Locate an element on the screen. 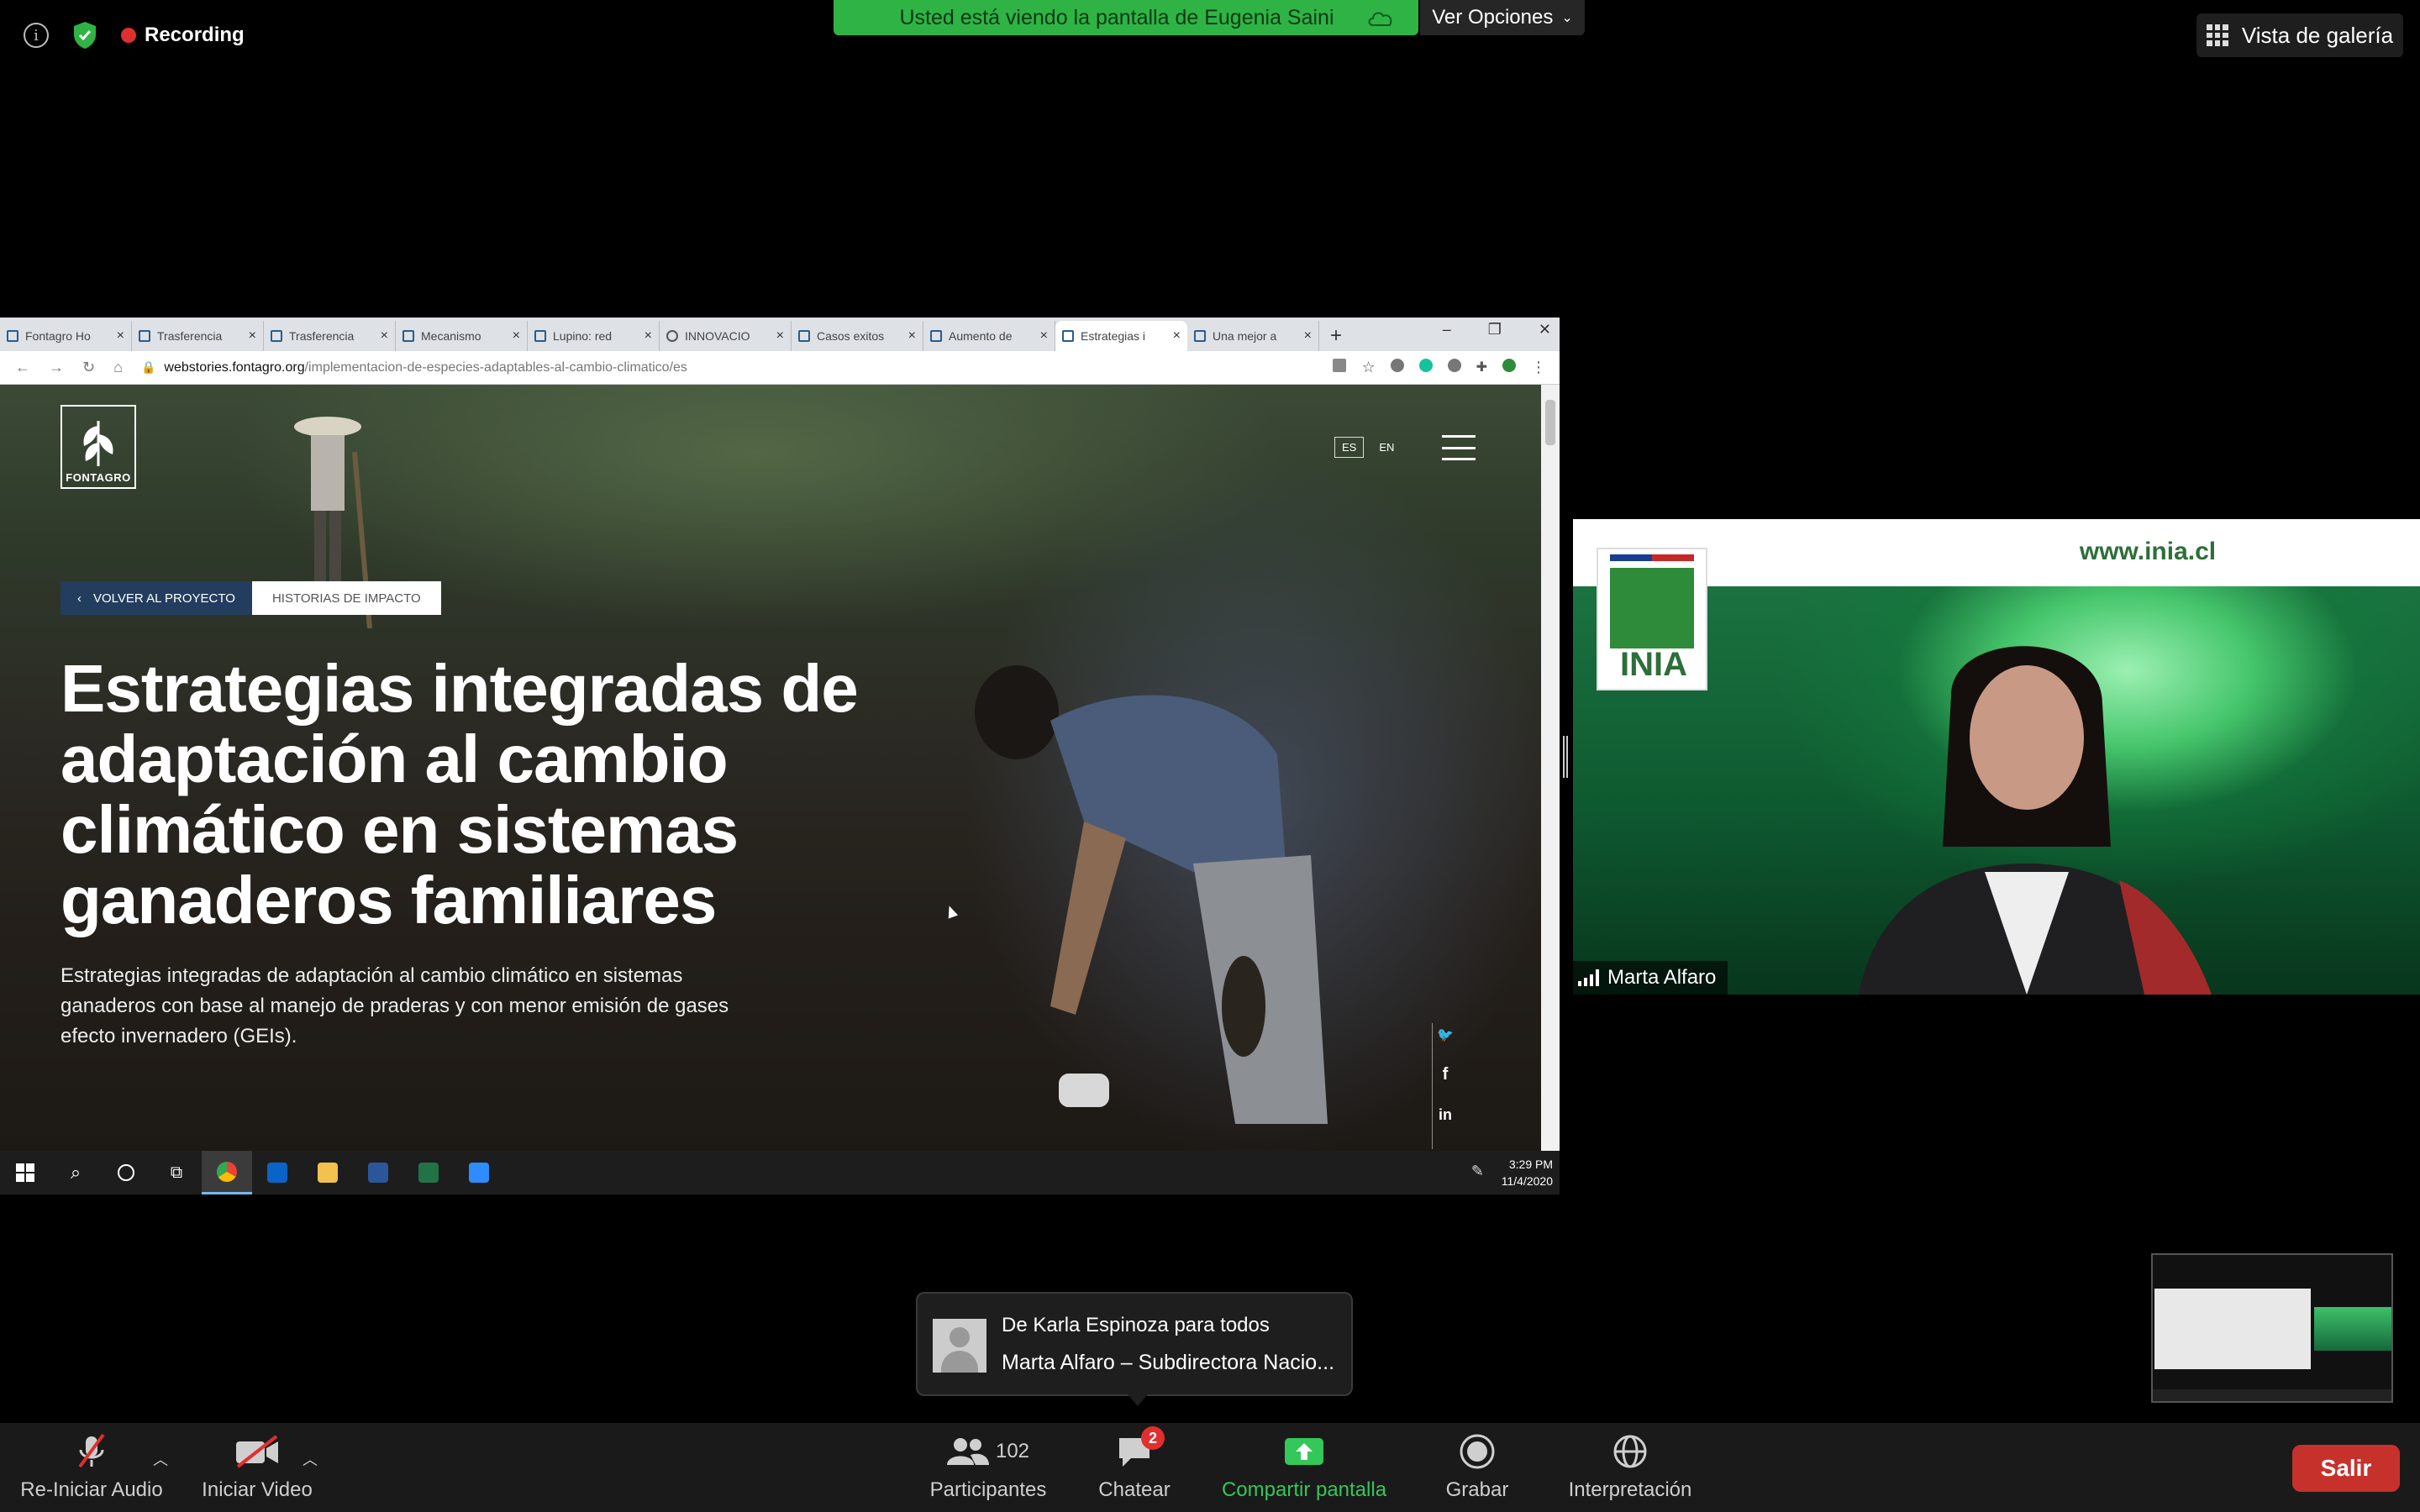 The image size is (2420, 1512). scrollbar-thumb is located at coordinates (1550, 422).